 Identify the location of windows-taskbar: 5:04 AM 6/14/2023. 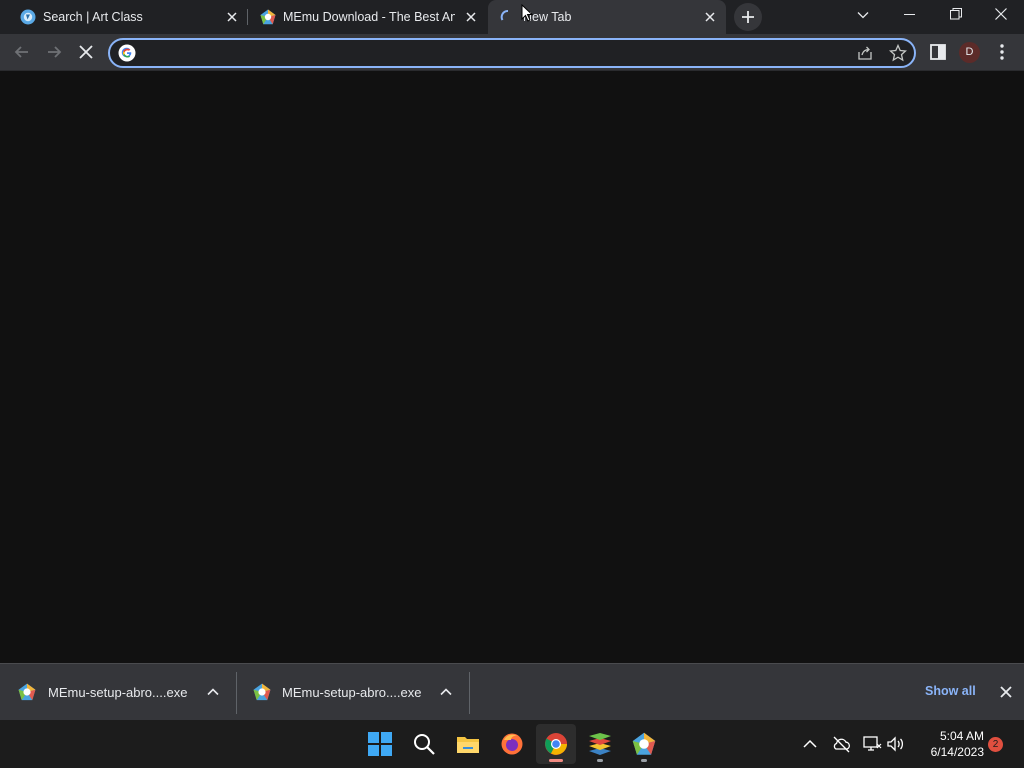
(512, 744).